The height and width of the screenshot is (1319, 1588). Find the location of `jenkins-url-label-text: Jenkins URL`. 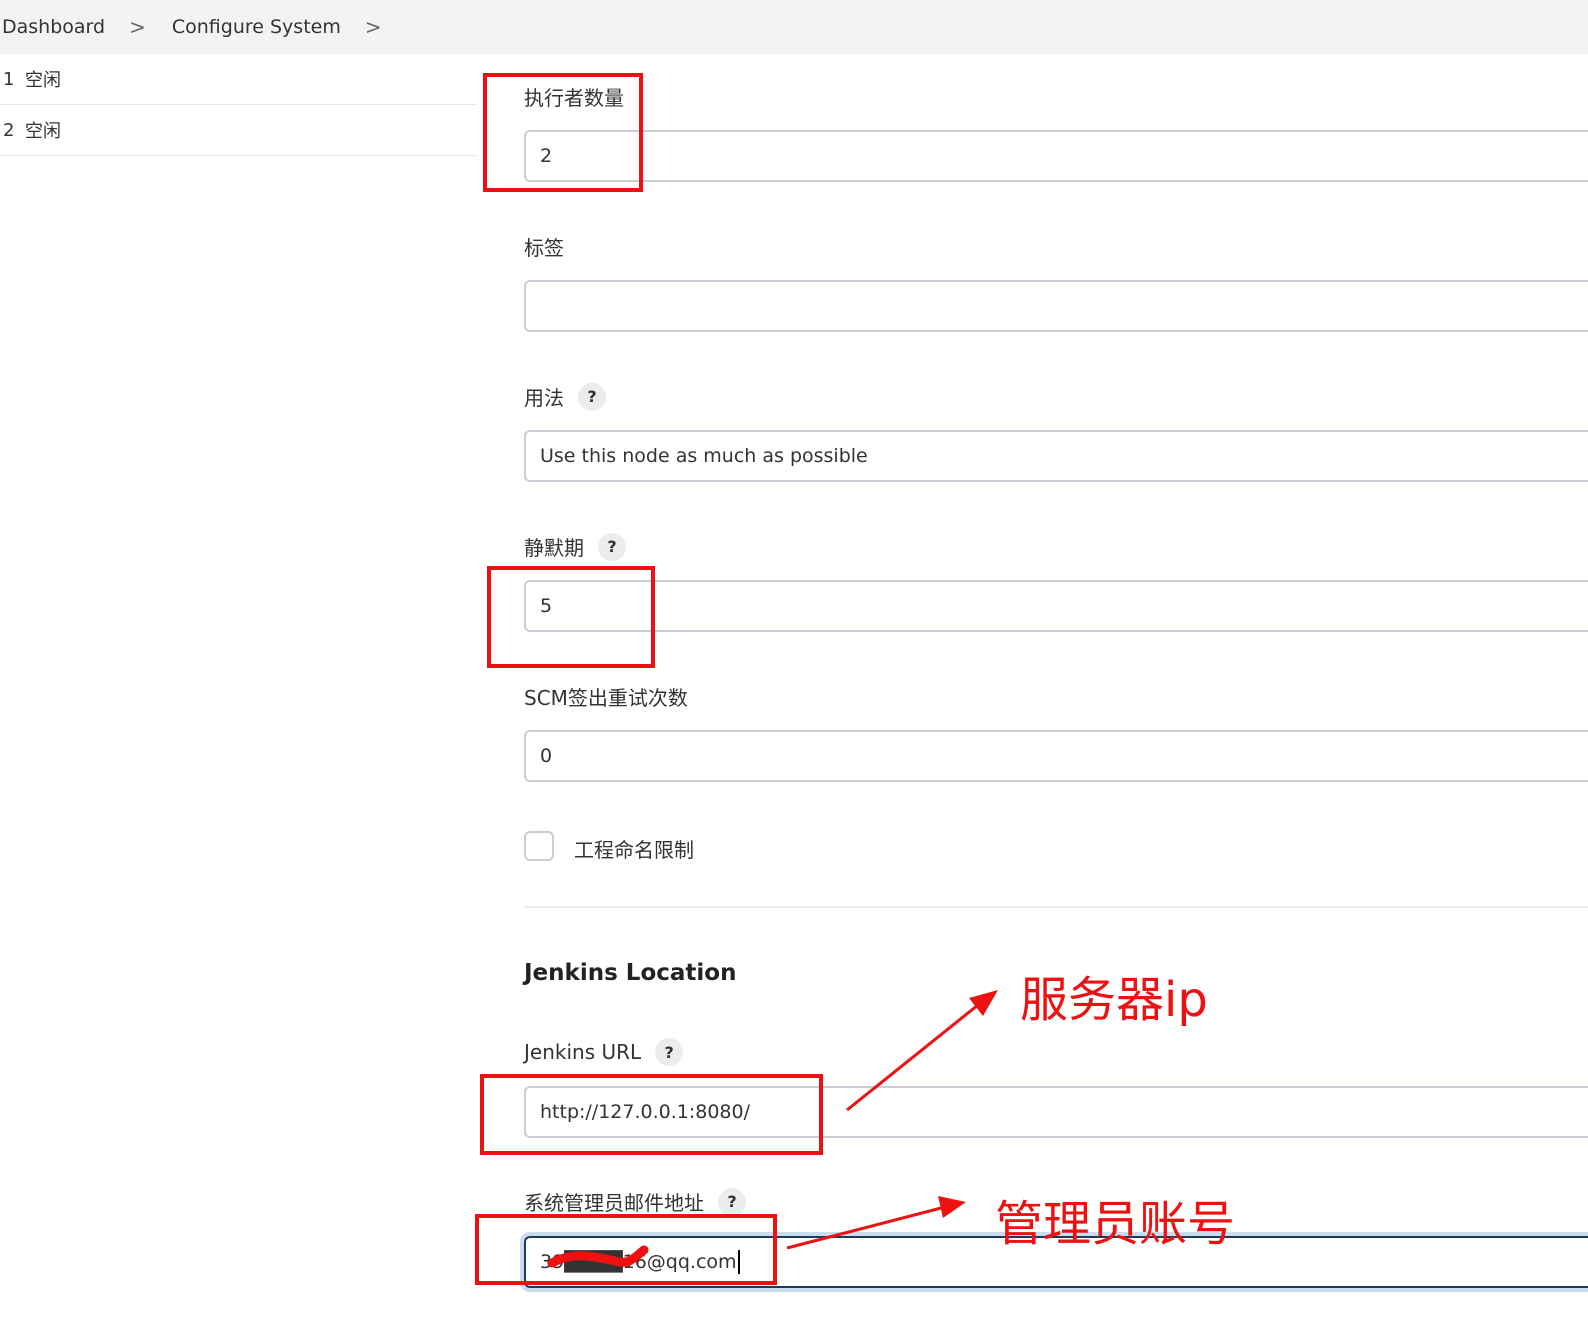

jenkins-url-label-text: Jenkins URL is located at coordinates (583, 1052).